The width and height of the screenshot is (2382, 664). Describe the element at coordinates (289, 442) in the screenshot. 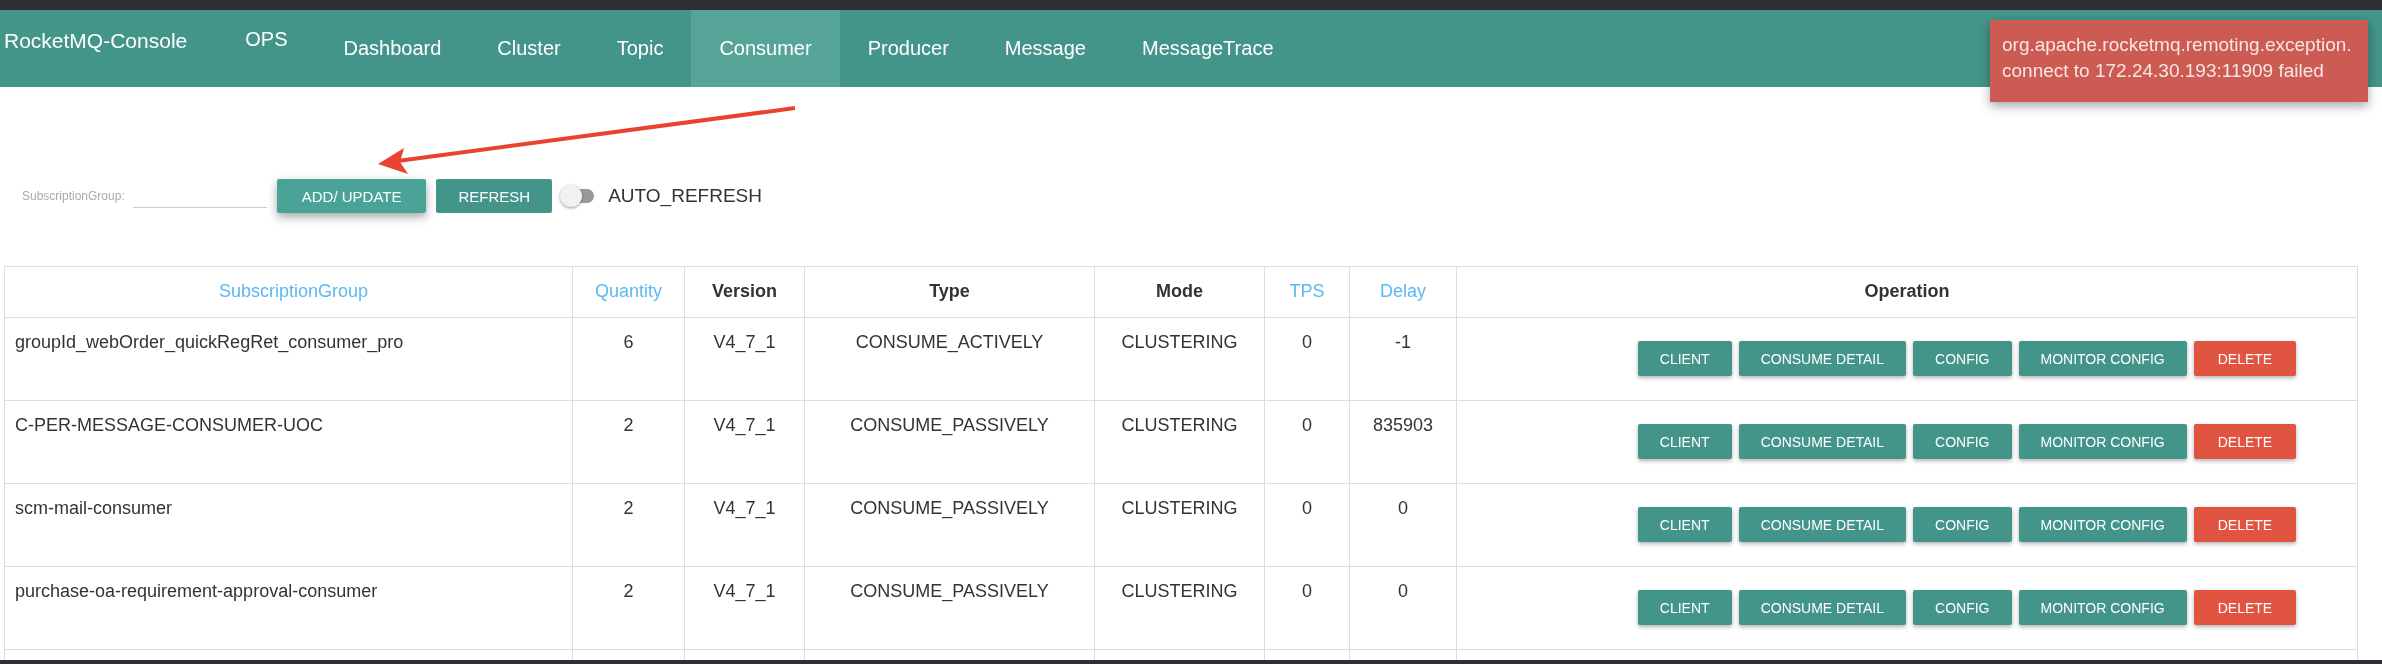

I see `table-cell: C-PER-MESSAGE-CONSUMER-UOC` at that location.